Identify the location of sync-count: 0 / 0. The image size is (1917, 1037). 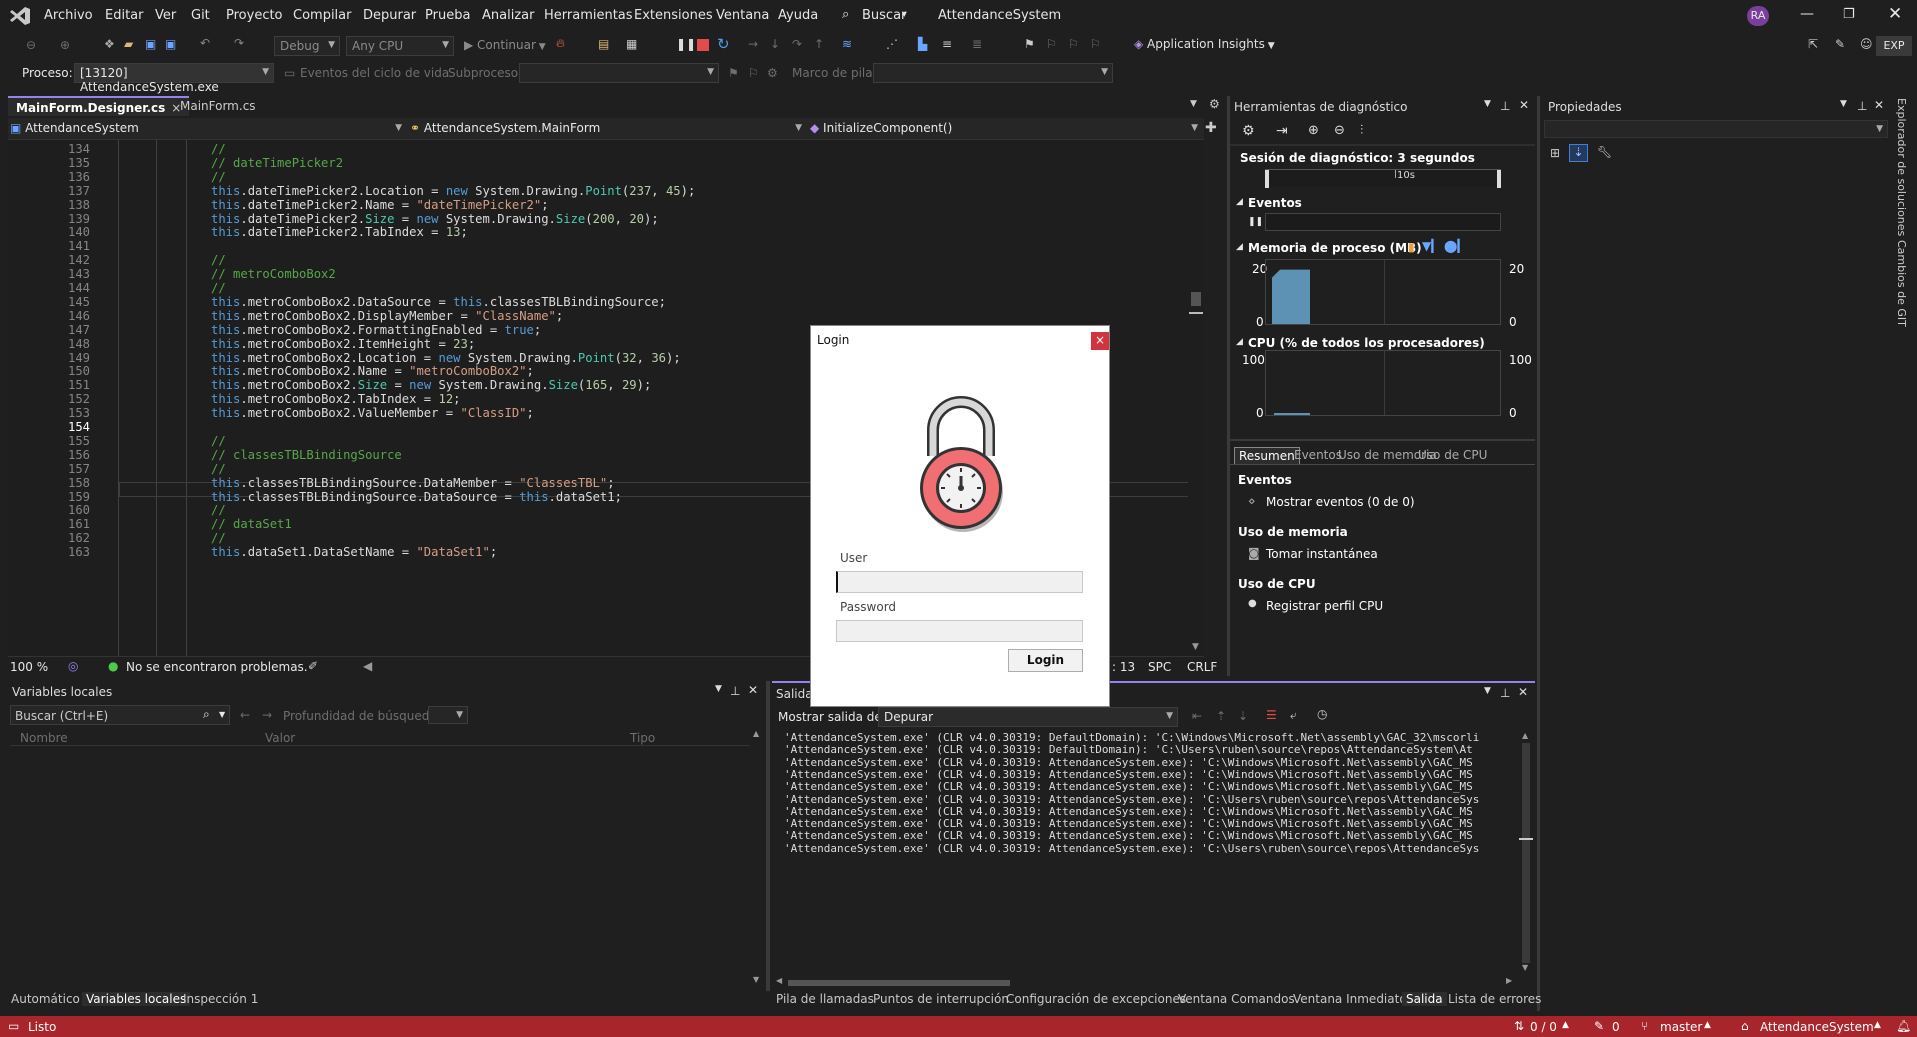
(1543, 1027).